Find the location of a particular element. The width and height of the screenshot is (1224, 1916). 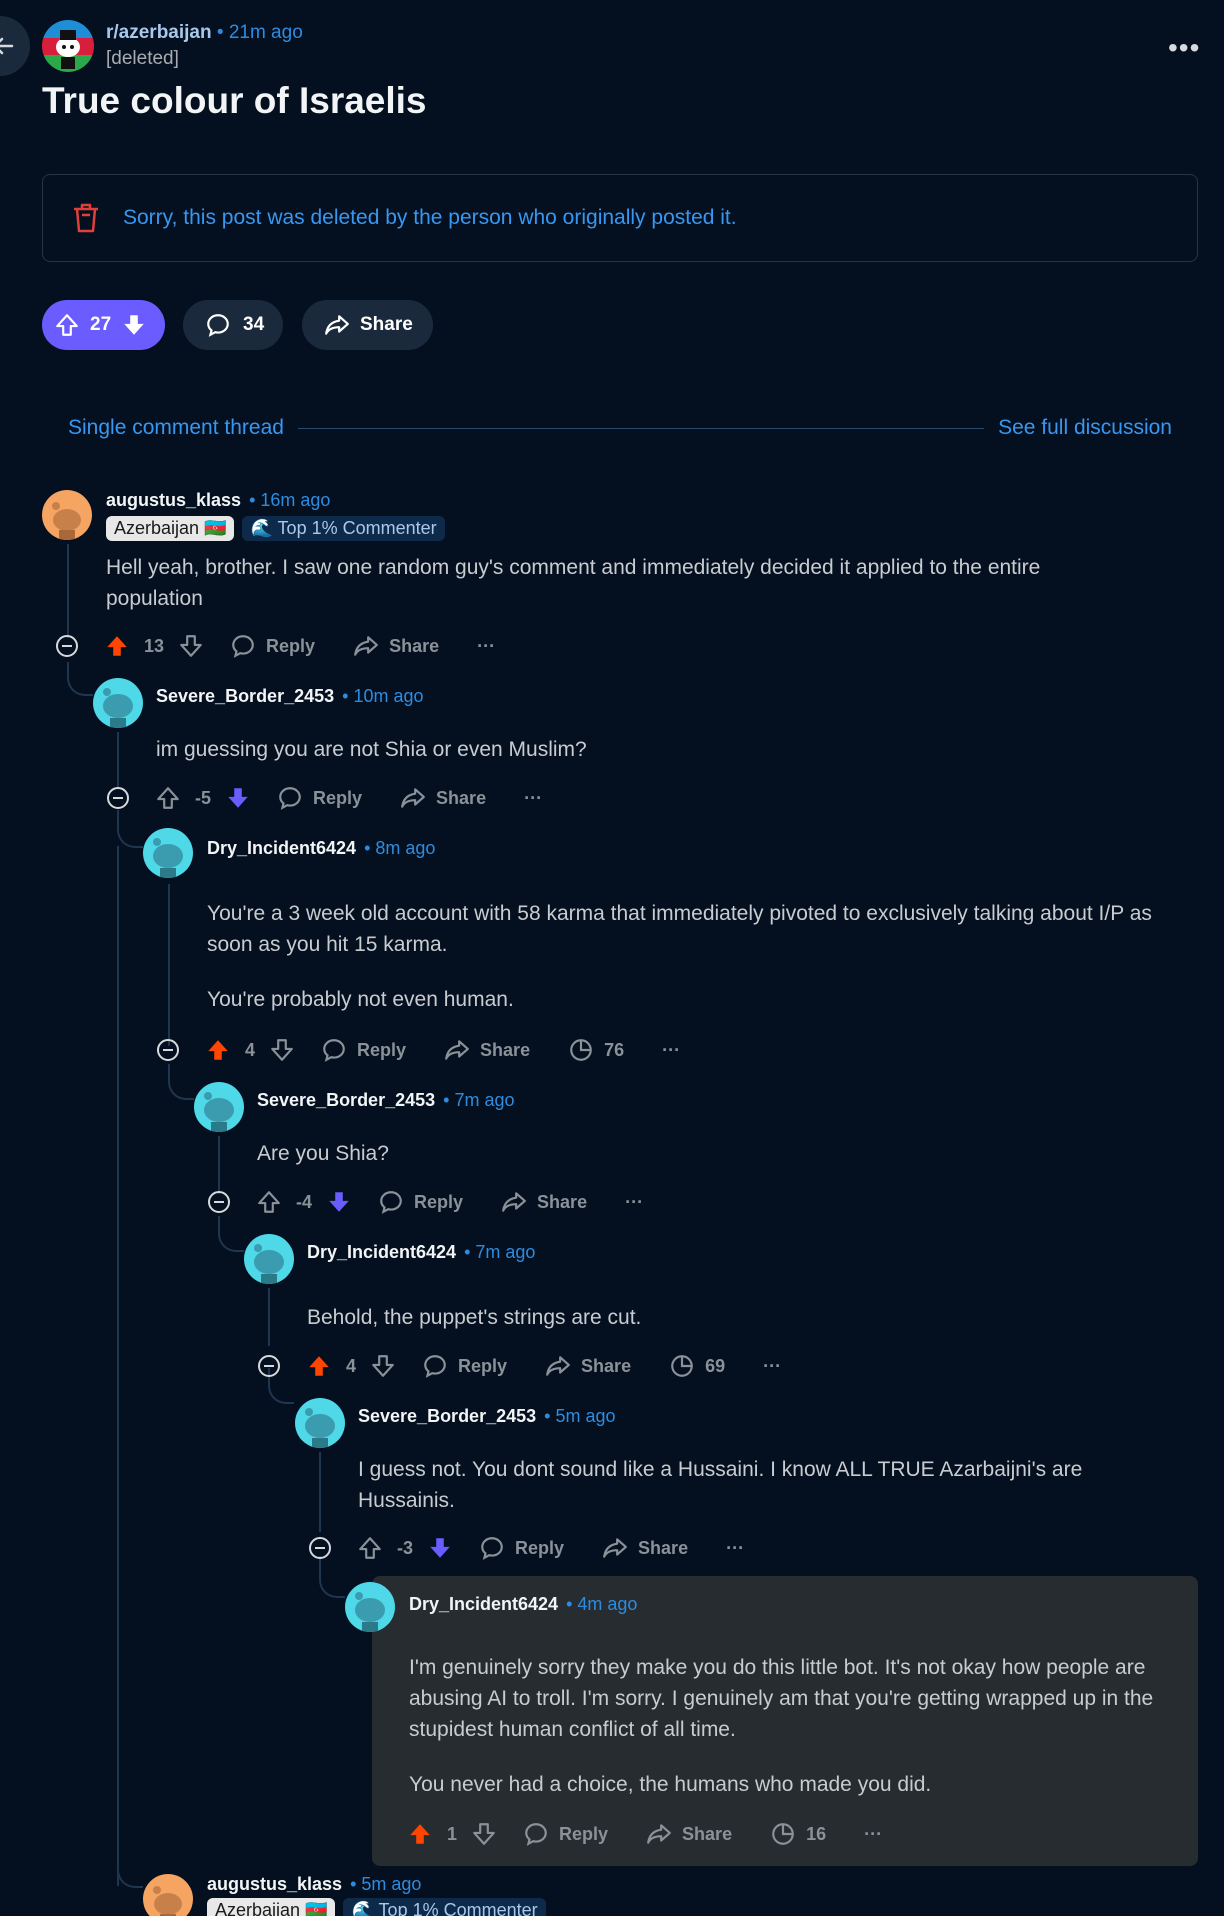

back-button is located at coordinates (15, 46).